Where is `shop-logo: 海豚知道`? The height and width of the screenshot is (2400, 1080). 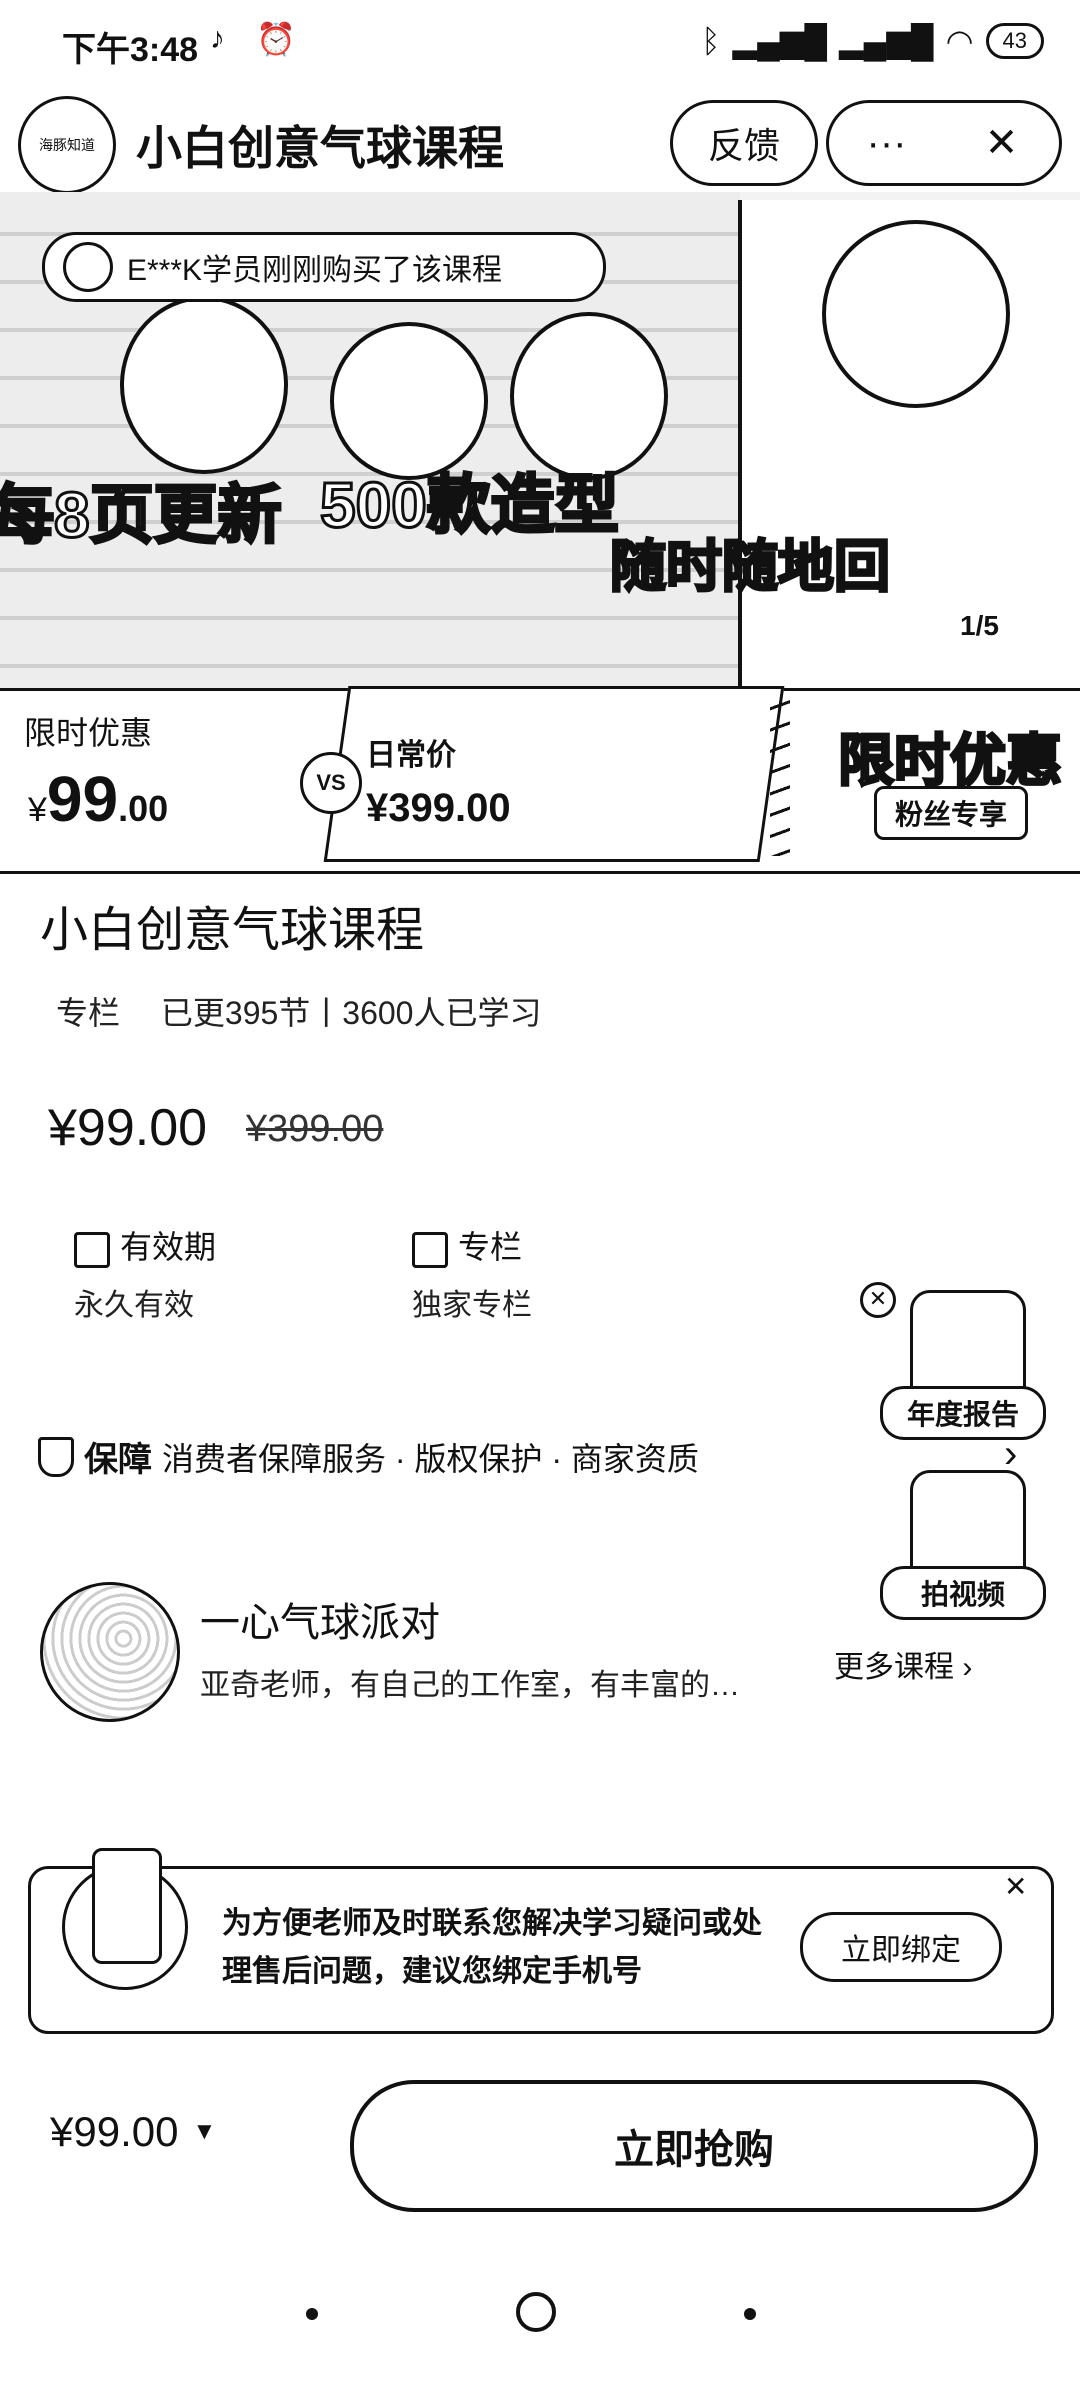
shop-logo: 海豚知道 is located at coordinates (67, 145).